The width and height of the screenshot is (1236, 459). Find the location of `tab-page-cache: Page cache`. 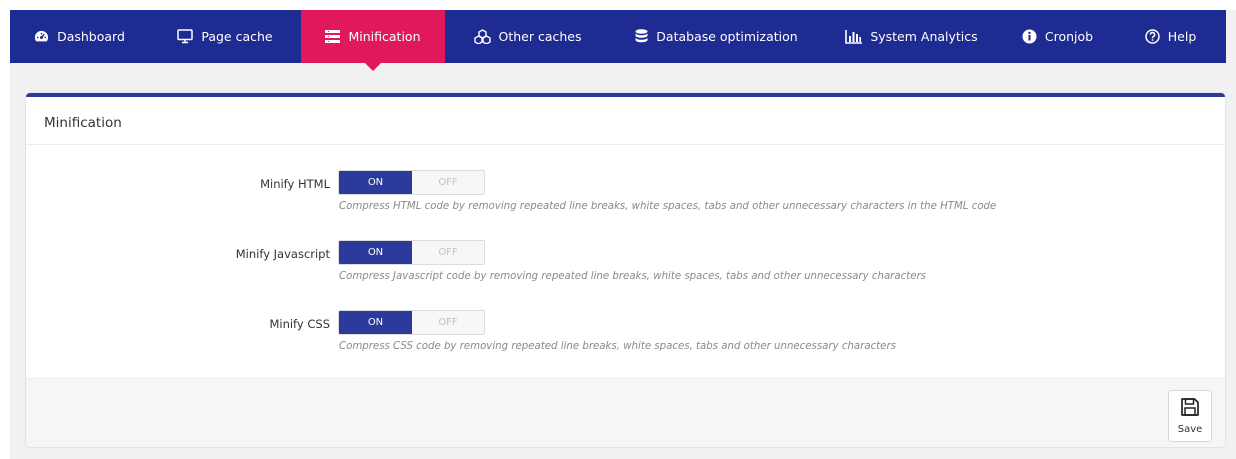

tab-page-cache: Page cache is located at coordinates (225, 36).